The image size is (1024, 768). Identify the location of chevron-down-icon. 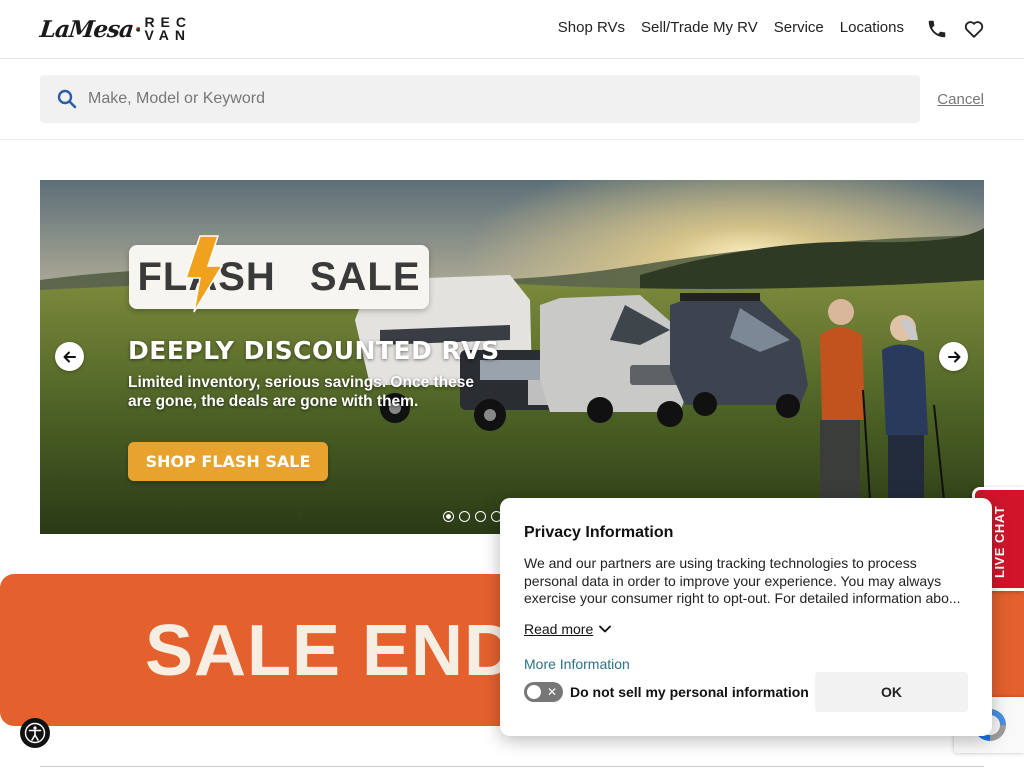
(605, 629).